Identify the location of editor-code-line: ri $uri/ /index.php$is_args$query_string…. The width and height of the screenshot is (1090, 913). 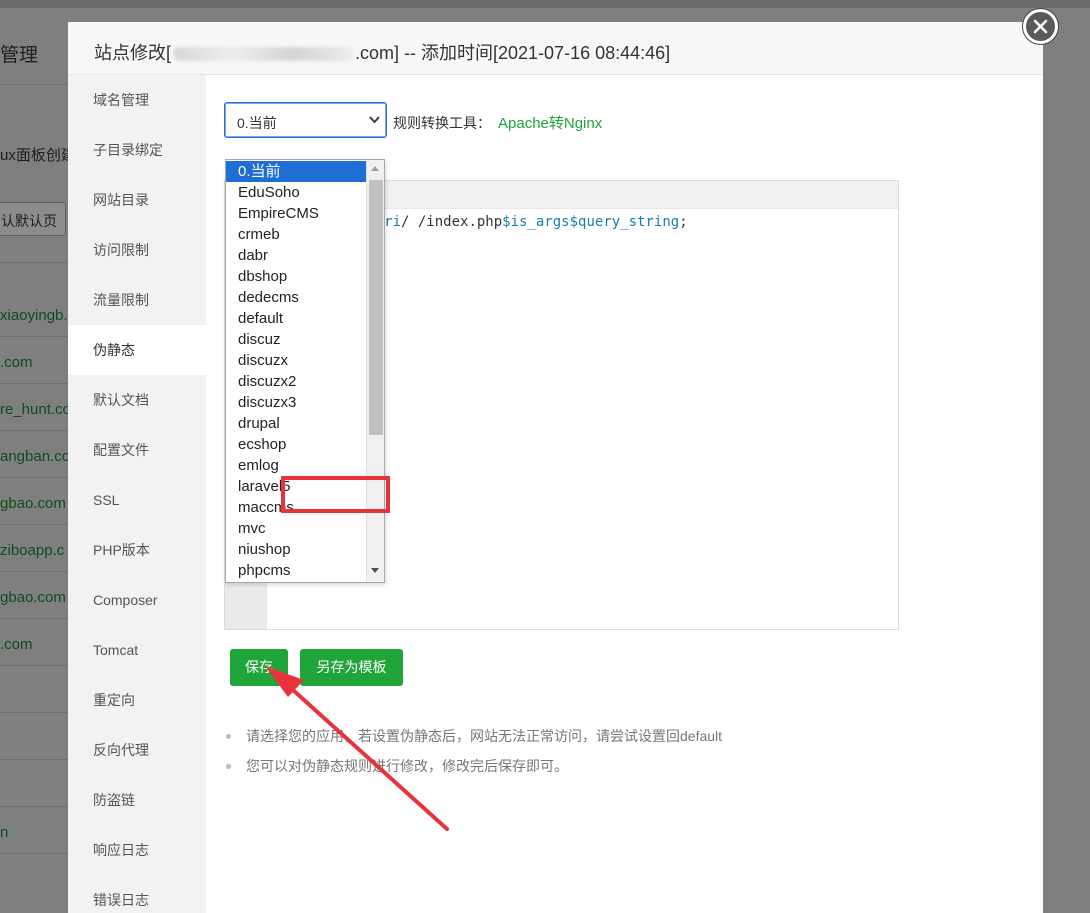
(515, 222).